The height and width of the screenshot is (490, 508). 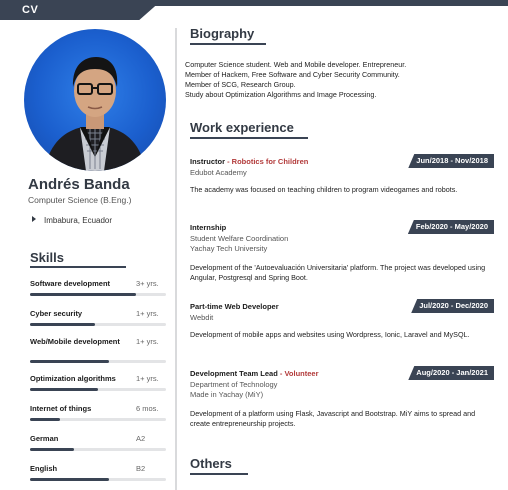 I want to click on skills-heading: Skills, so click(x=47, y=257).